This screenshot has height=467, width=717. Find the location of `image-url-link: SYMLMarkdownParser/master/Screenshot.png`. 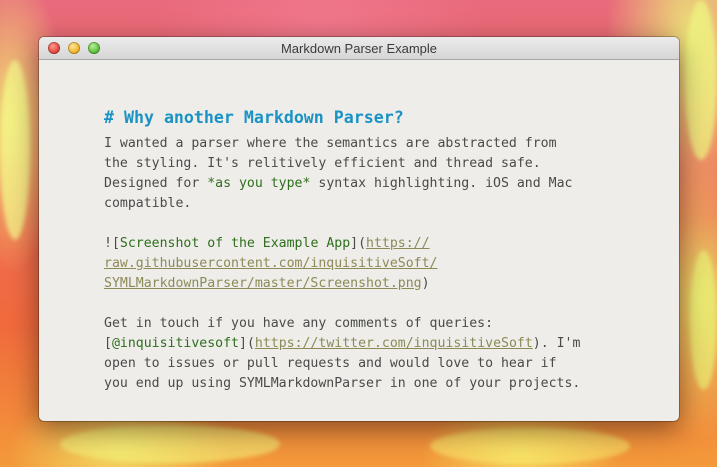

image-url-link: SYMLMarkdownParser/master/Screenshot.png is located at coordinates (263, 283).